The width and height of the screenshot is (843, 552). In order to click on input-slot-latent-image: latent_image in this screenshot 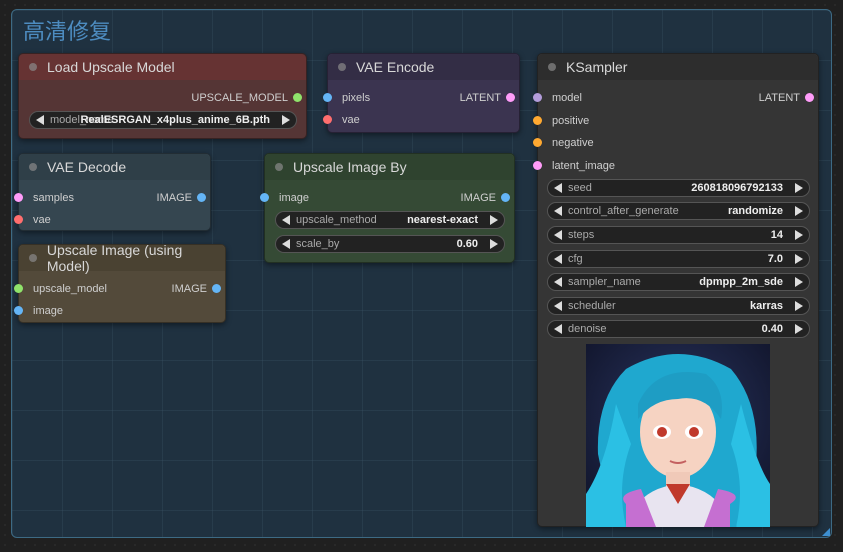, I will do `click(574, 166)`.